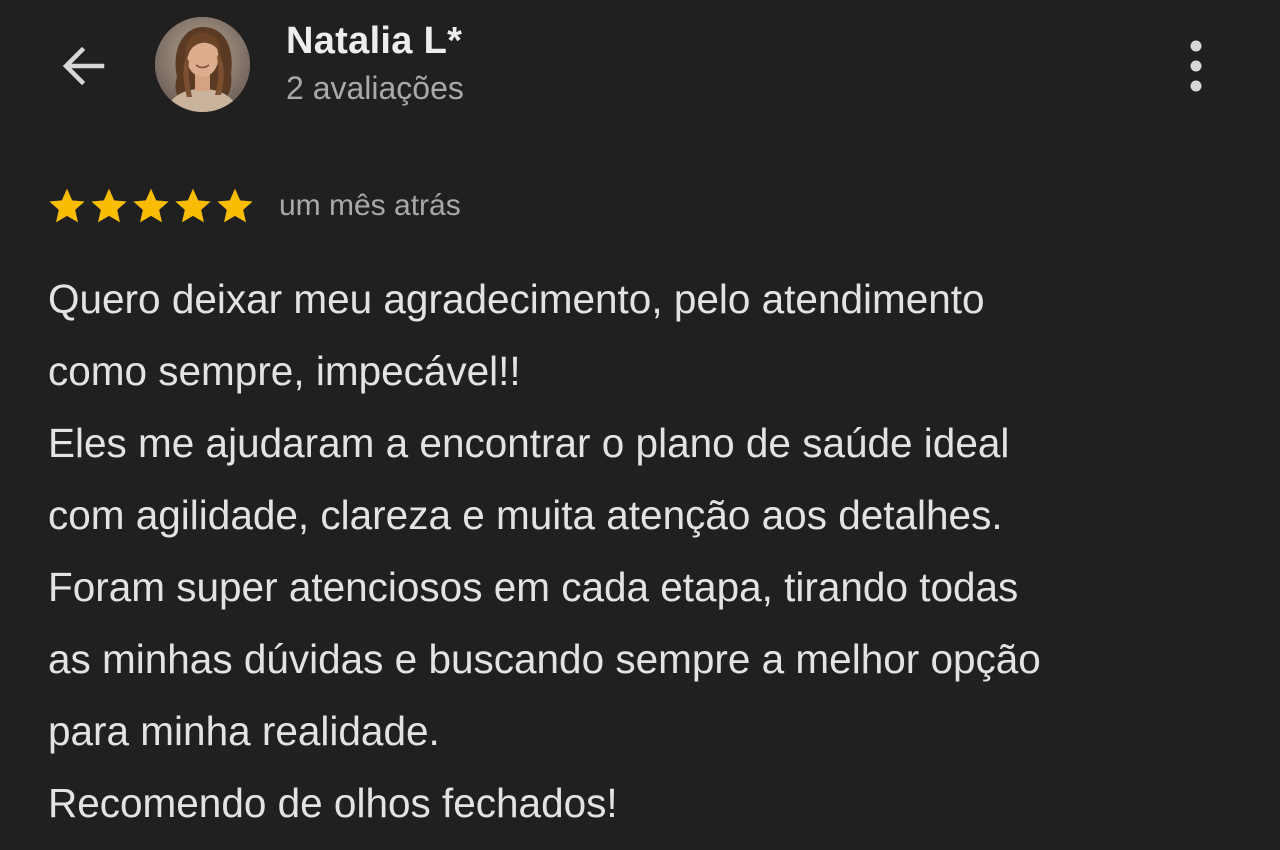  What do you see at coordinates (374, 41) in the screenshot?
I see `reviewer-name: Natalia L*` at bounding box center [374, 41].